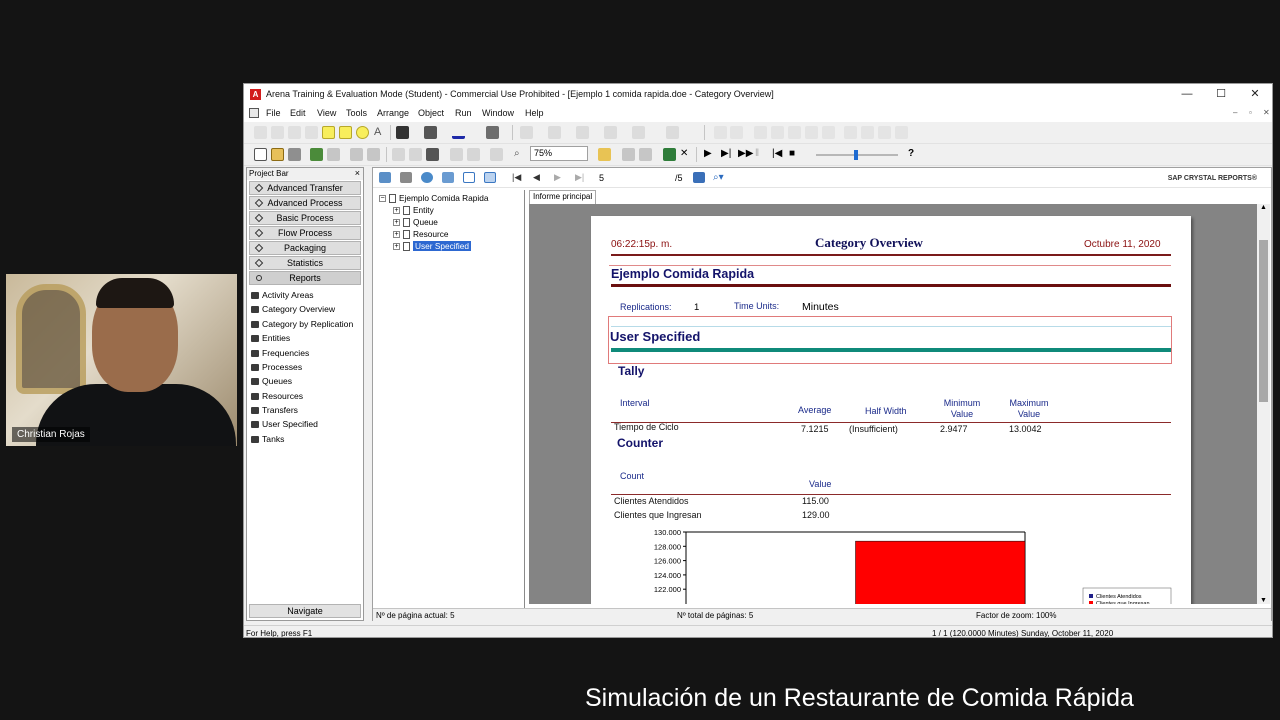 Image resolution: width=1280 pixels, height=720 pixels. I want to click on bezier-tool-icon, so click(311, 132).